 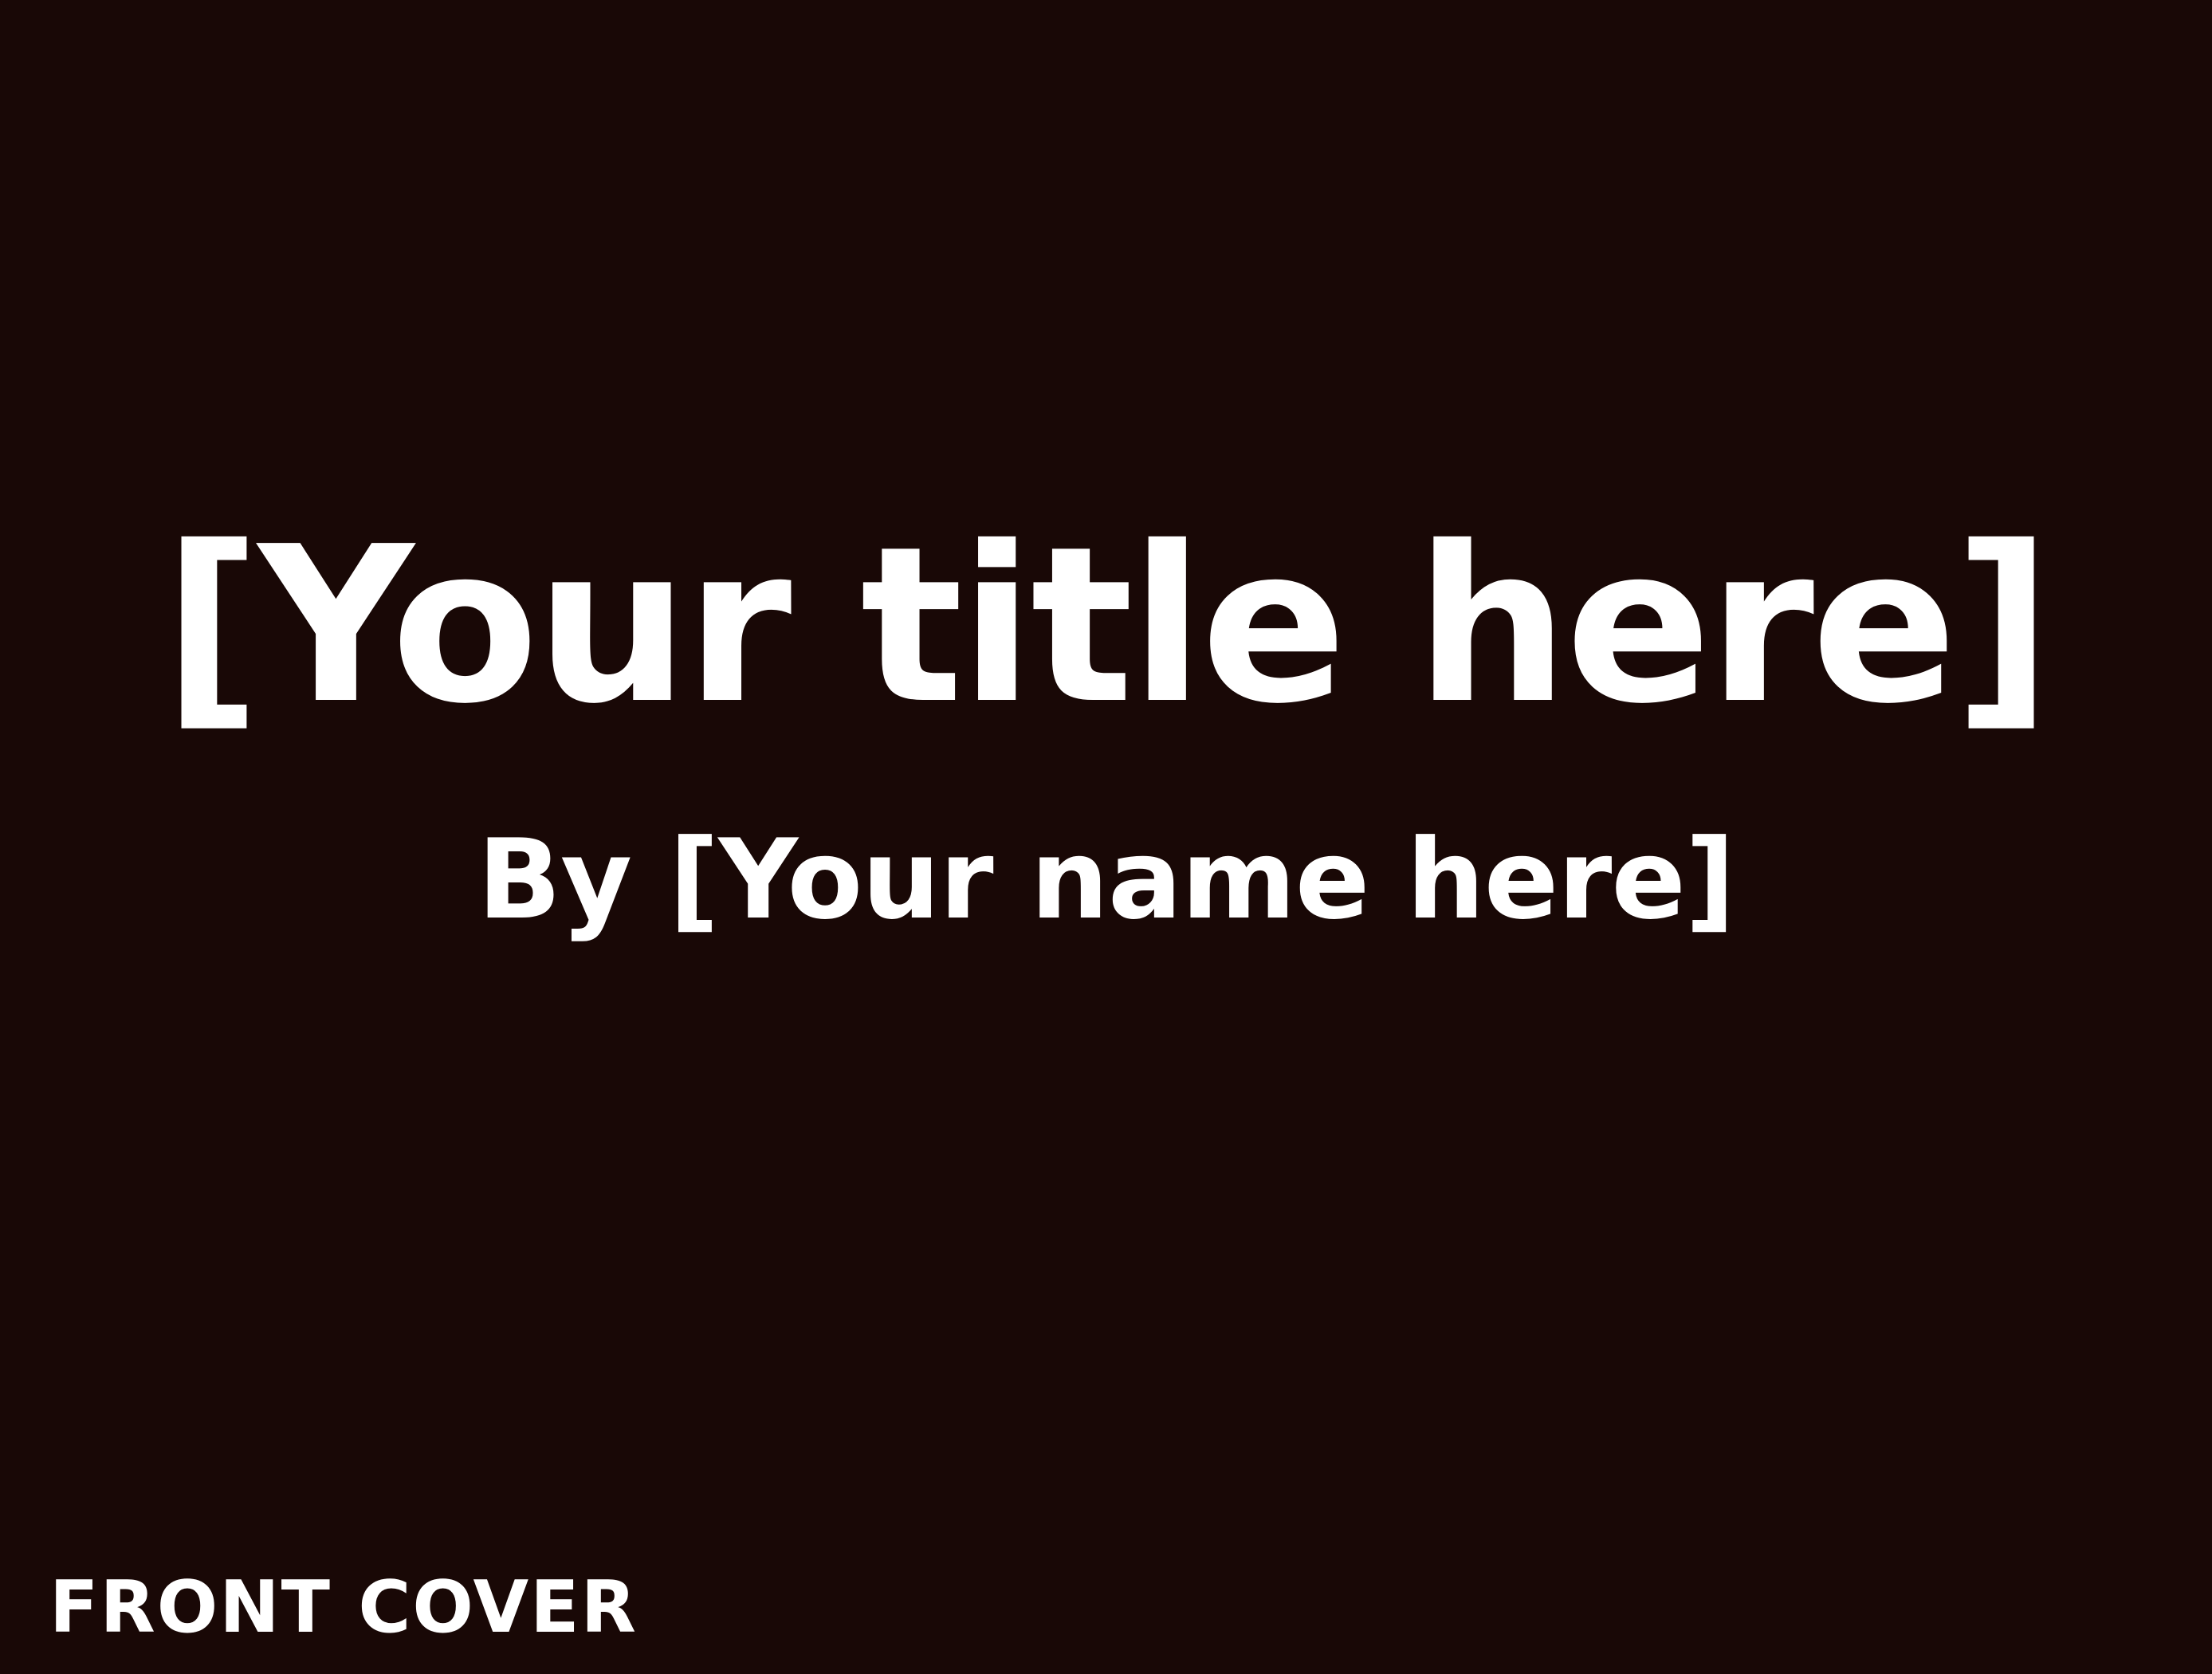 What do you see at coordinates (1106, 880) in the screenshot?
I see `cover-byline: By [Your name here]` at bounding box center [1106, 880].